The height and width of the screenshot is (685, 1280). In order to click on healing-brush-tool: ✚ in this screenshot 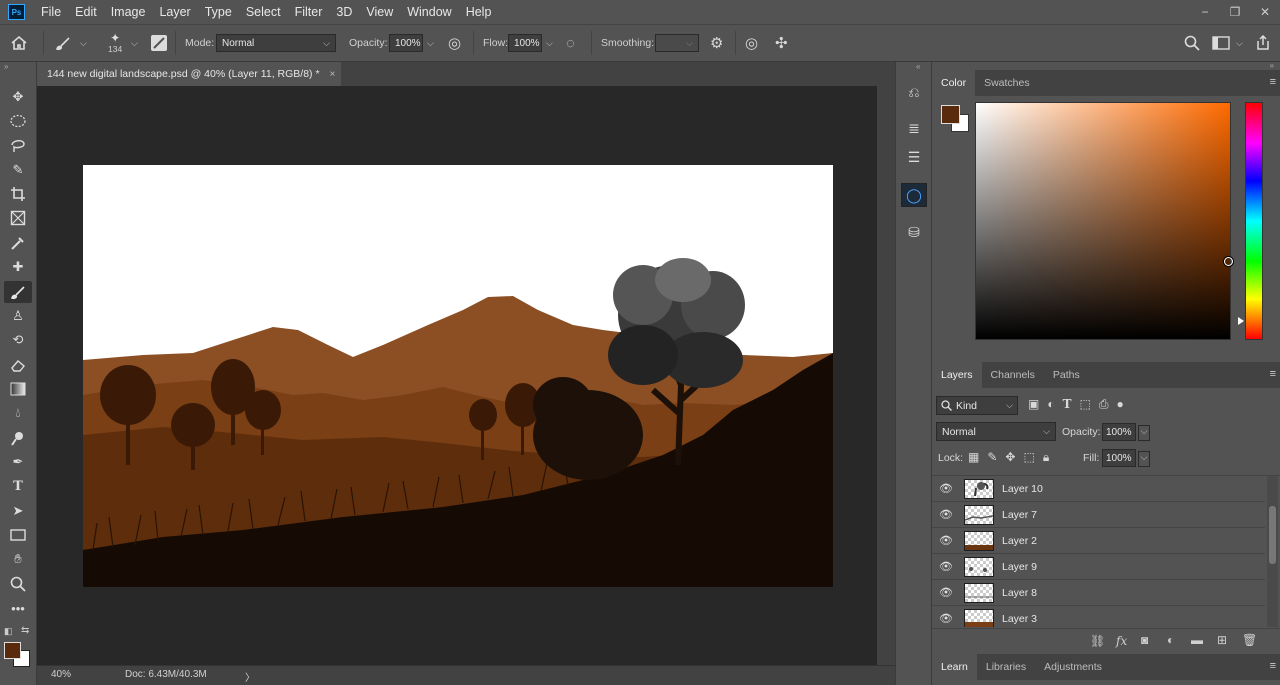, I will do `click(18, 267)`.